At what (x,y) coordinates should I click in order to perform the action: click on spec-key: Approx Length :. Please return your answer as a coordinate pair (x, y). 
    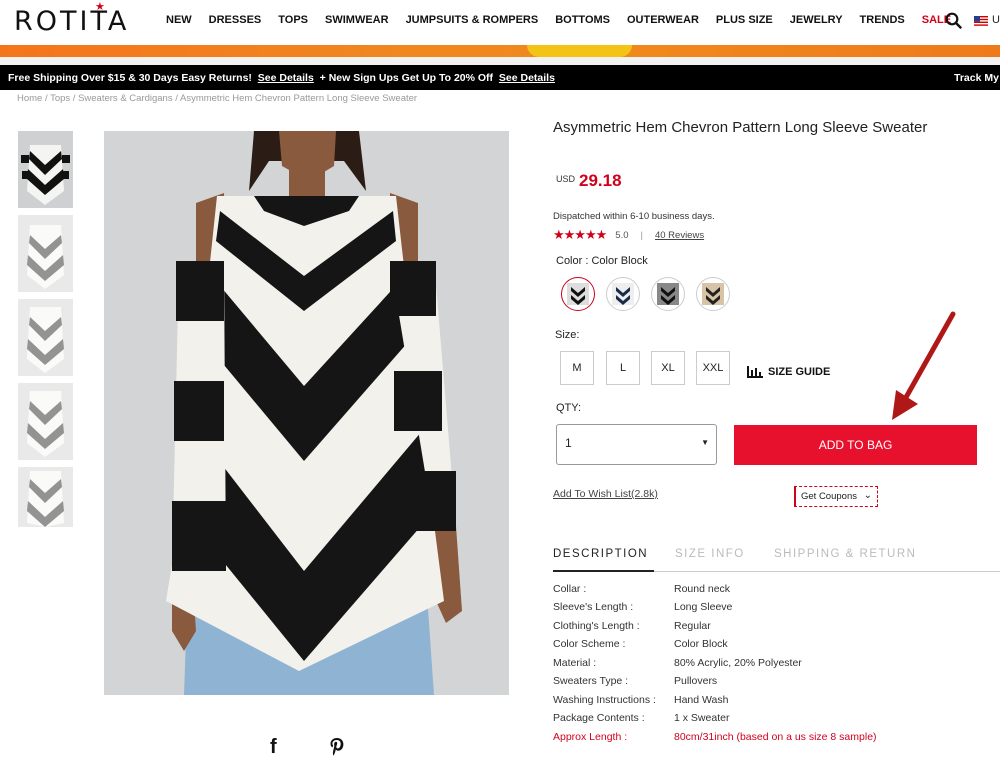
    Looking at the image, I should click on (590, 737).